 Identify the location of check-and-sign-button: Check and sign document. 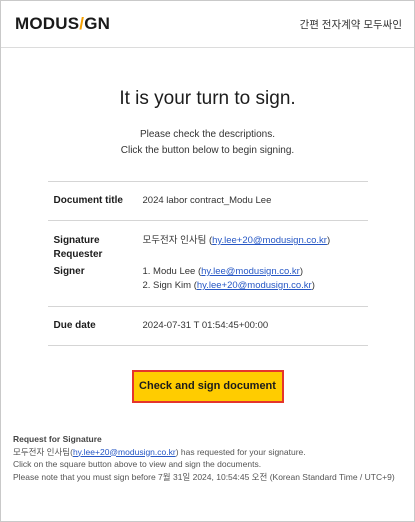
(207, 386).